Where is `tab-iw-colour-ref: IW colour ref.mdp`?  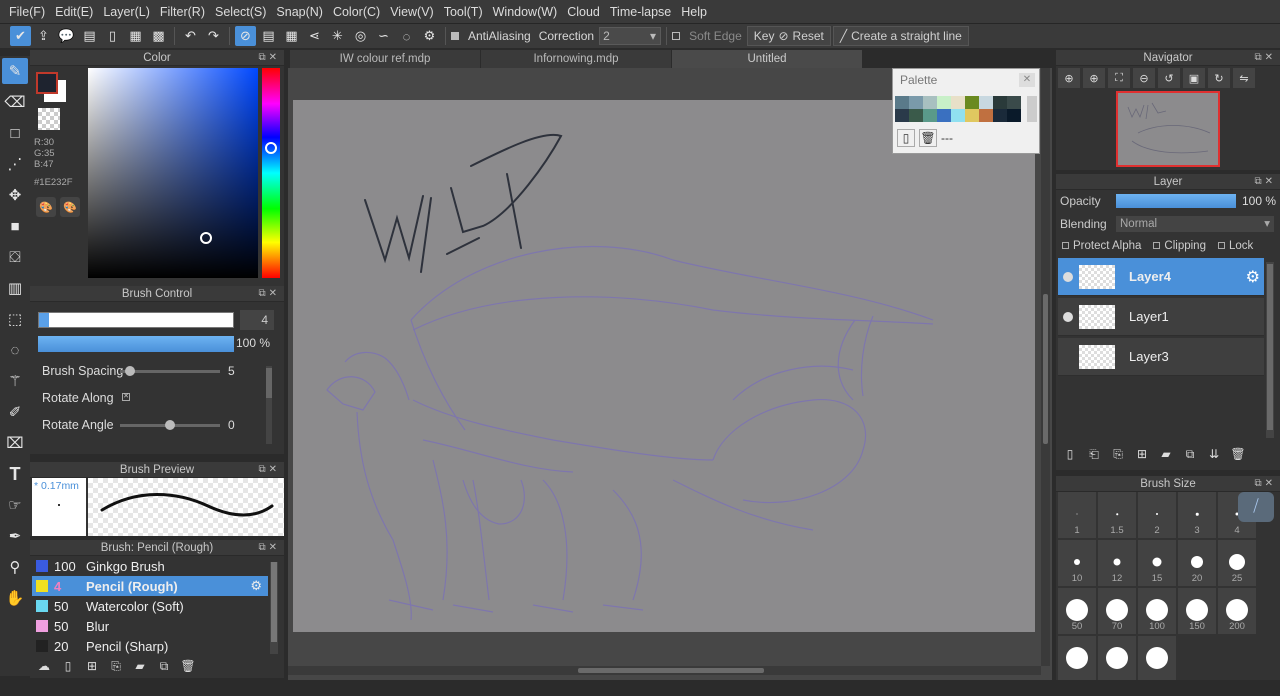
tab-iw-colour-ref: IW colour ref.mdp is located at coordinates (385, 59).